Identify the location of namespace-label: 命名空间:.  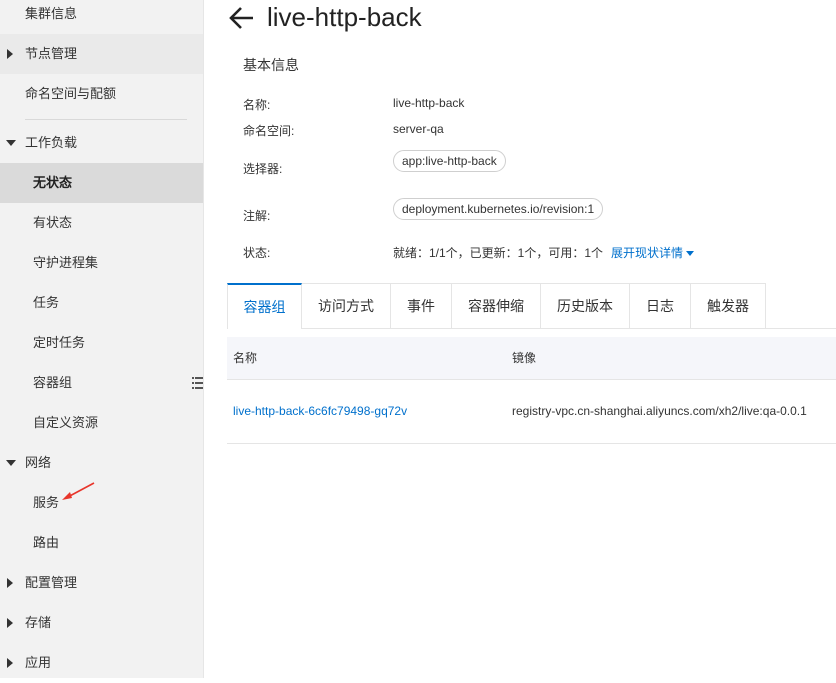
(269, 131).